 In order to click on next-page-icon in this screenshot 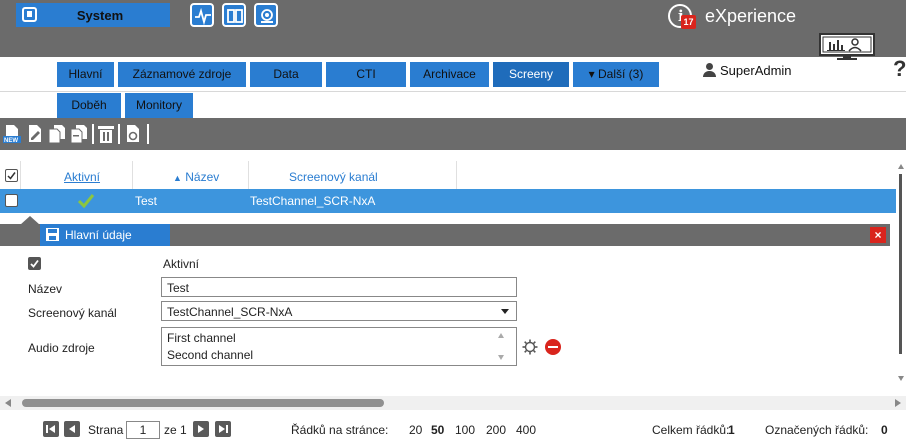, I will do `click(201, 429)`.